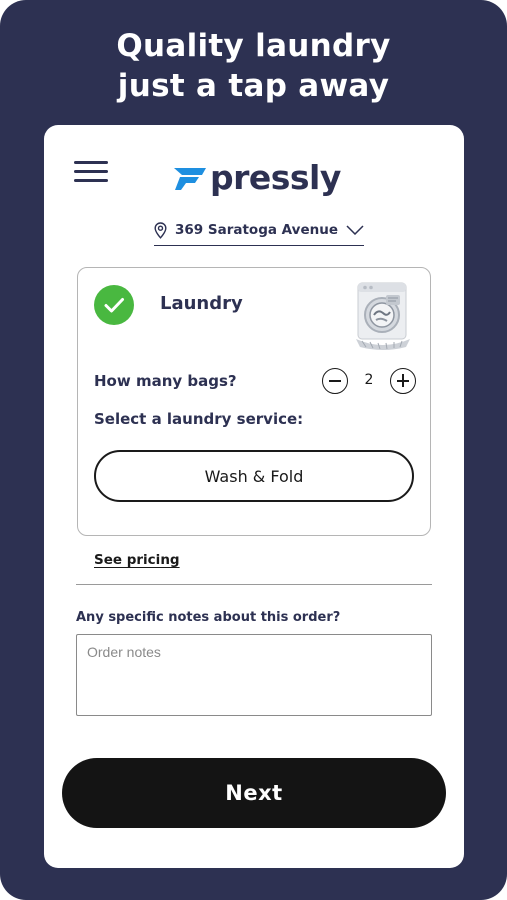 The height and width of the screenshot is (900, 507). What do you see at coordinates (254, 476) in the screenshot?
I see `wash-and-fold-option-button: Wash & Fold` at bounding box center [254, 476].